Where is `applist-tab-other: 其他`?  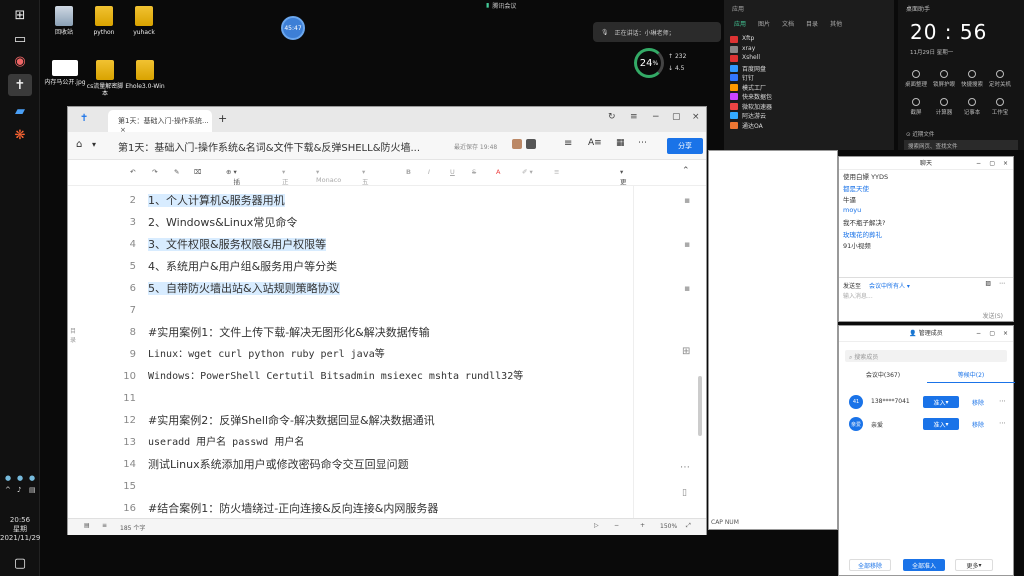 applist-tab-other: 其他 is located at coordinates (836, 23).